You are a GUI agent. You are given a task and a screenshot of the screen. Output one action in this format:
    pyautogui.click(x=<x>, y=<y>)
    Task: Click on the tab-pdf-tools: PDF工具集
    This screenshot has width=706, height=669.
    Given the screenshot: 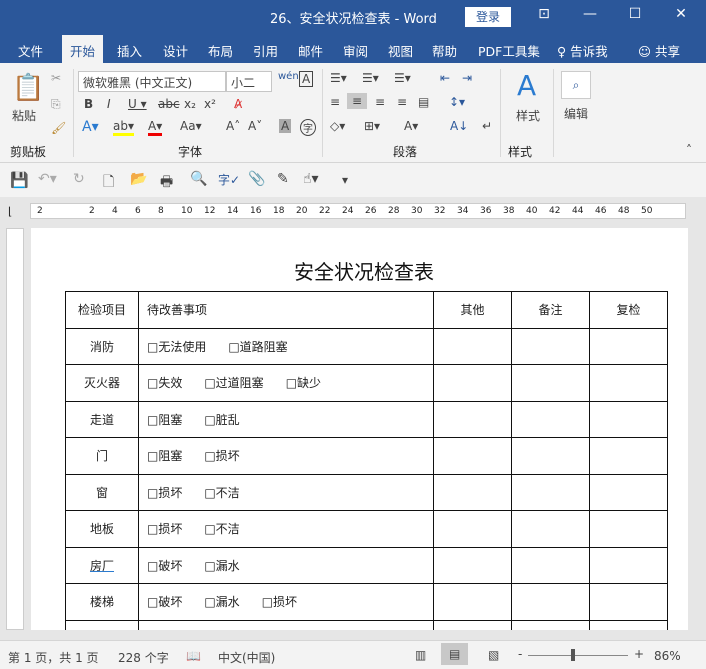 What is the action you would take?
    pyautogui.click(x=509, y=50)
    